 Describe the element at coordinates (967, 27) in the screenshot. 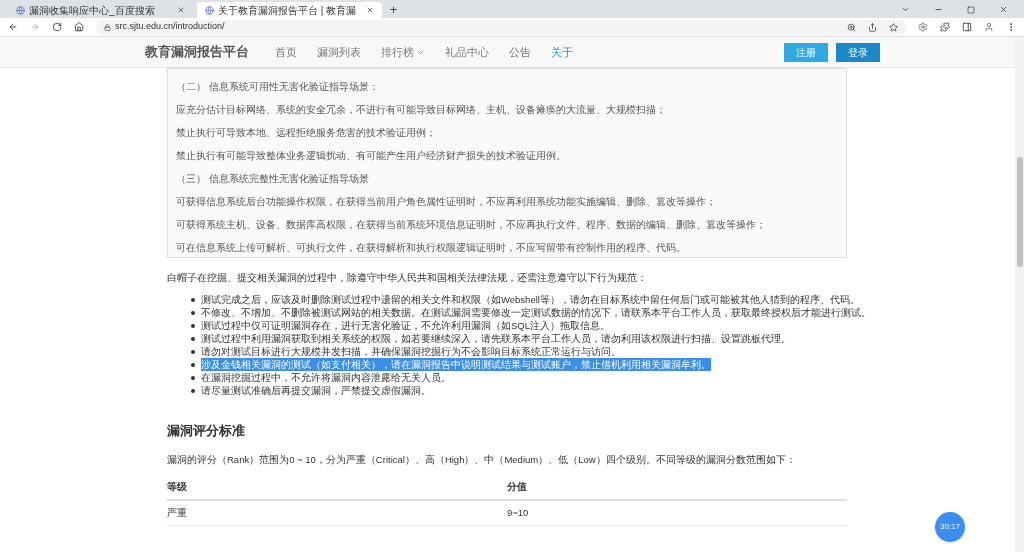

I see `side-panel-icon` at that location.